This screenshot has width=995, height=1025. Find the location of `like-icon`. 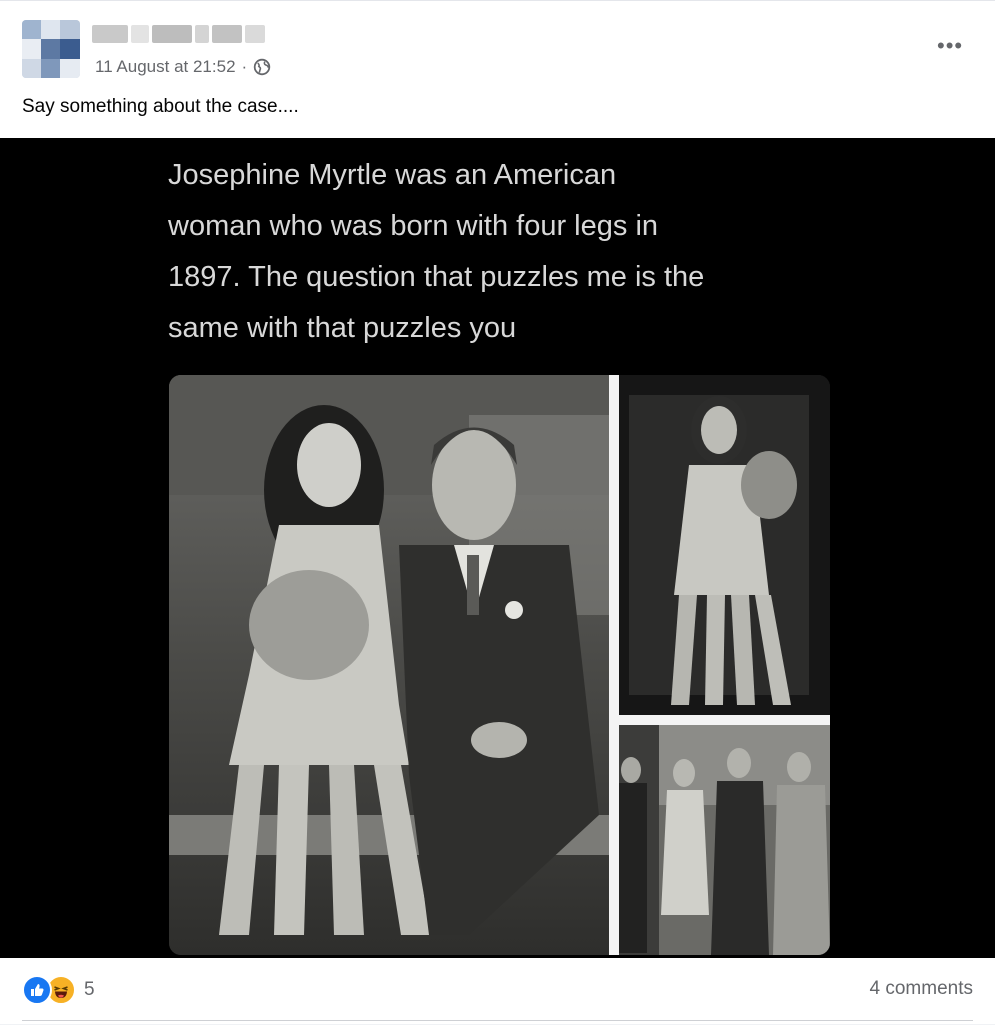

like-icon is located at coordinates (37, 990).